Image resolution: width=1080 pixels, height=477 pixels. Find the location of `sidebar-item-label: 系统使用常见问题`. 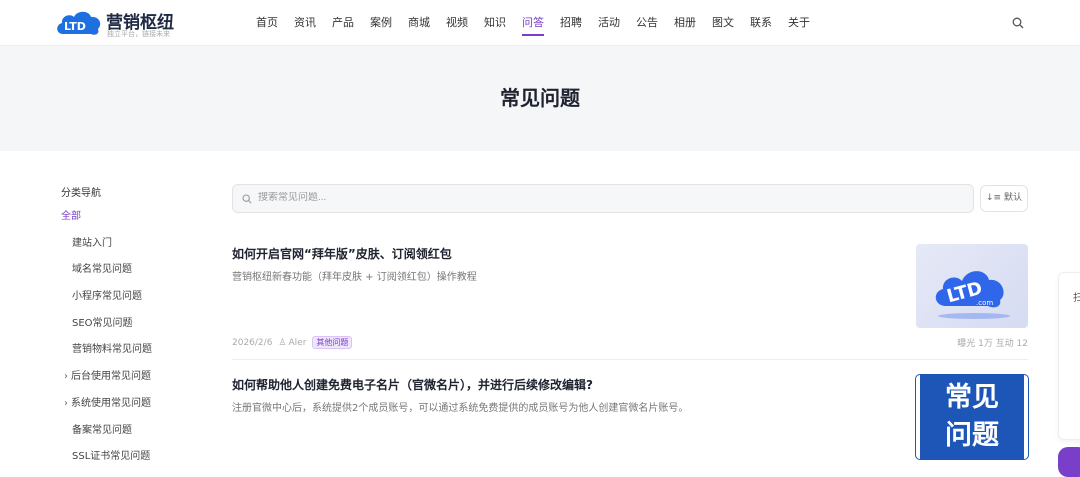

sidebar-item-label: 系统使用常见问题 is located at coordinates (111, 403).